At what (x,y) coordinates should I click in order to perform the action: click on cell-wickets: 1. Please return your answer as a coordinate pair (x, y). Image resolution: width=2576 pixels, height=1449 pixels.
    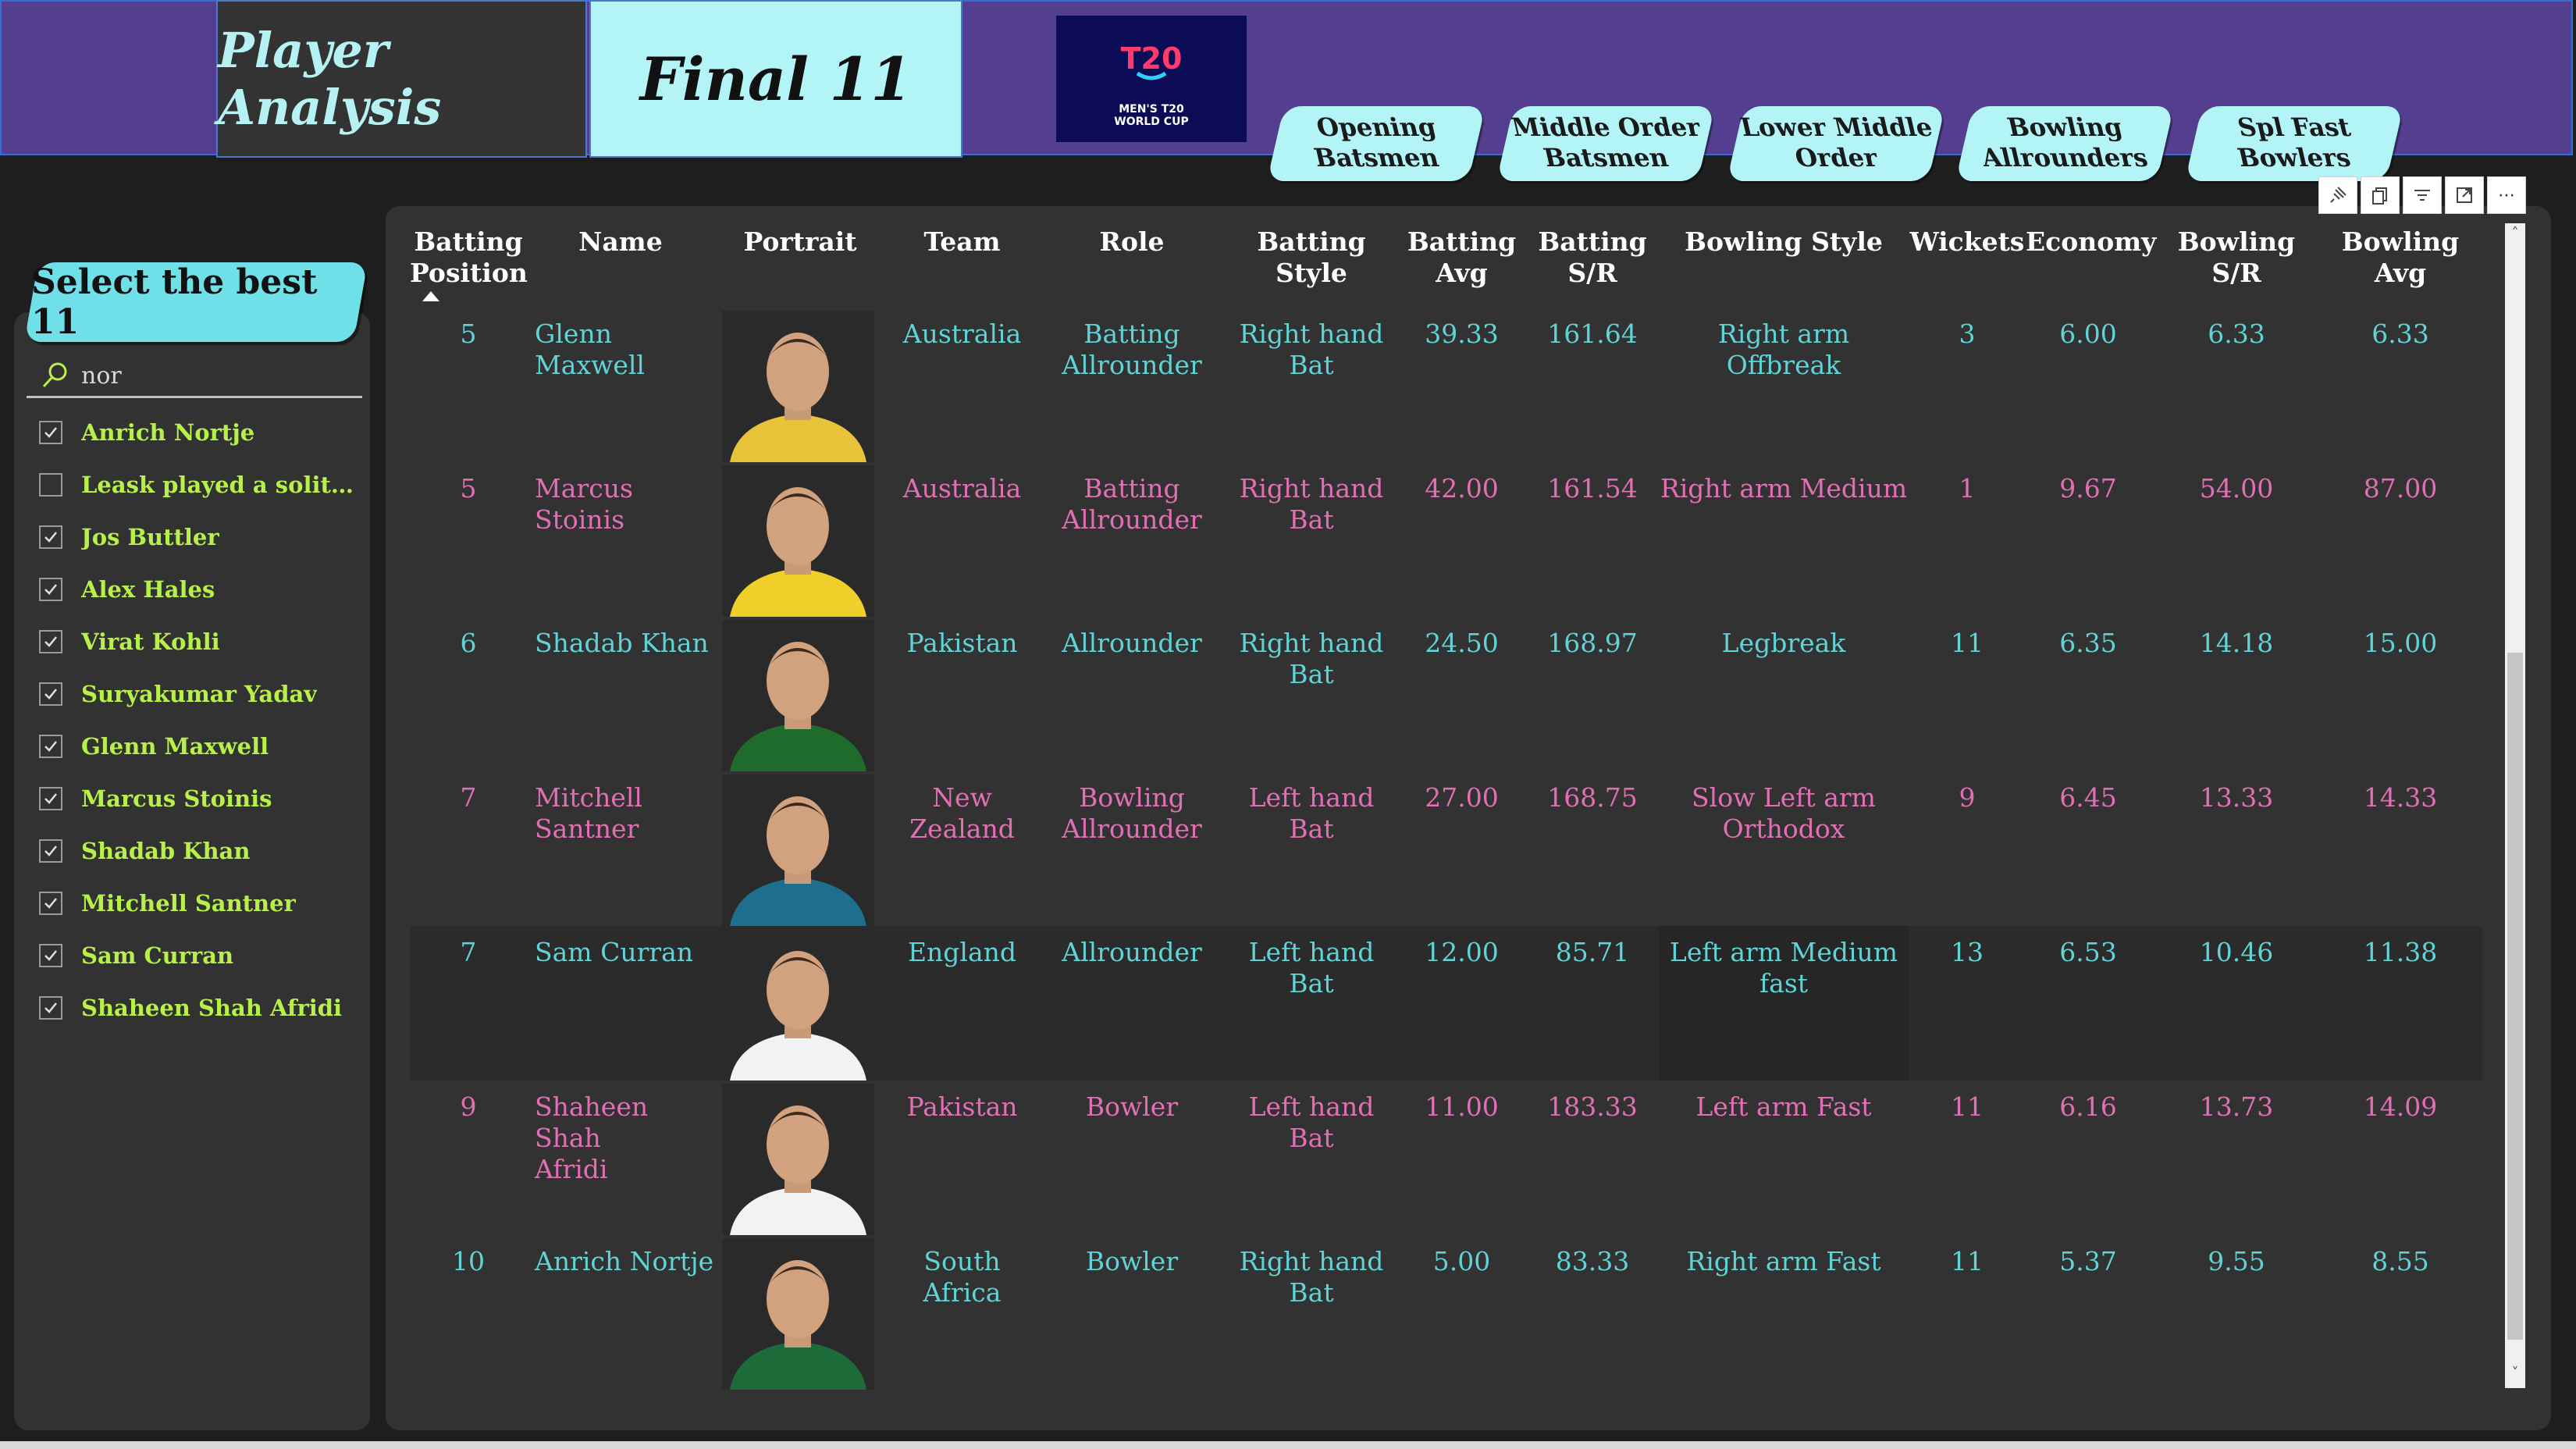
    Looking at the image, I should click on (1967, 489).